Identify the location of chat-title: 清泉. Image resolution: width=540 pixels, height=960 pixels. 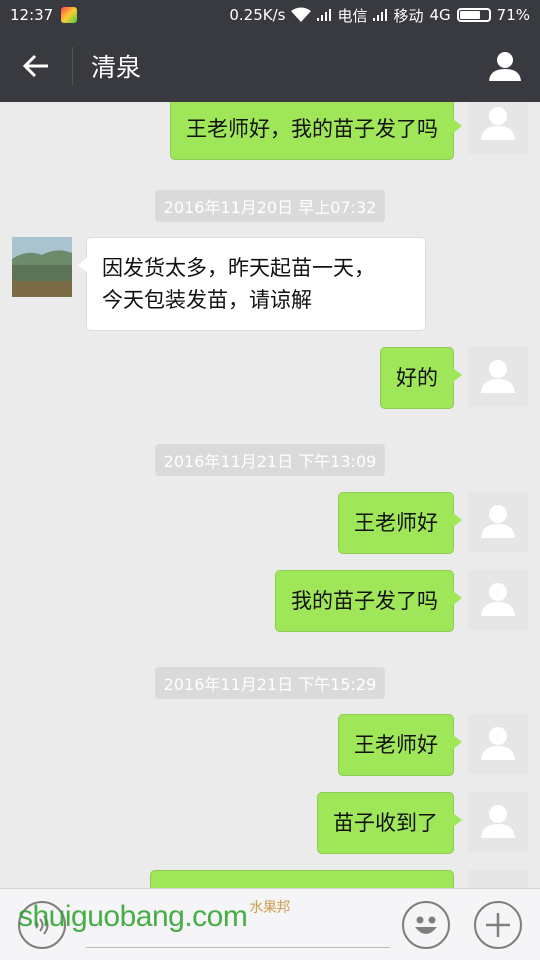
(116, 67).